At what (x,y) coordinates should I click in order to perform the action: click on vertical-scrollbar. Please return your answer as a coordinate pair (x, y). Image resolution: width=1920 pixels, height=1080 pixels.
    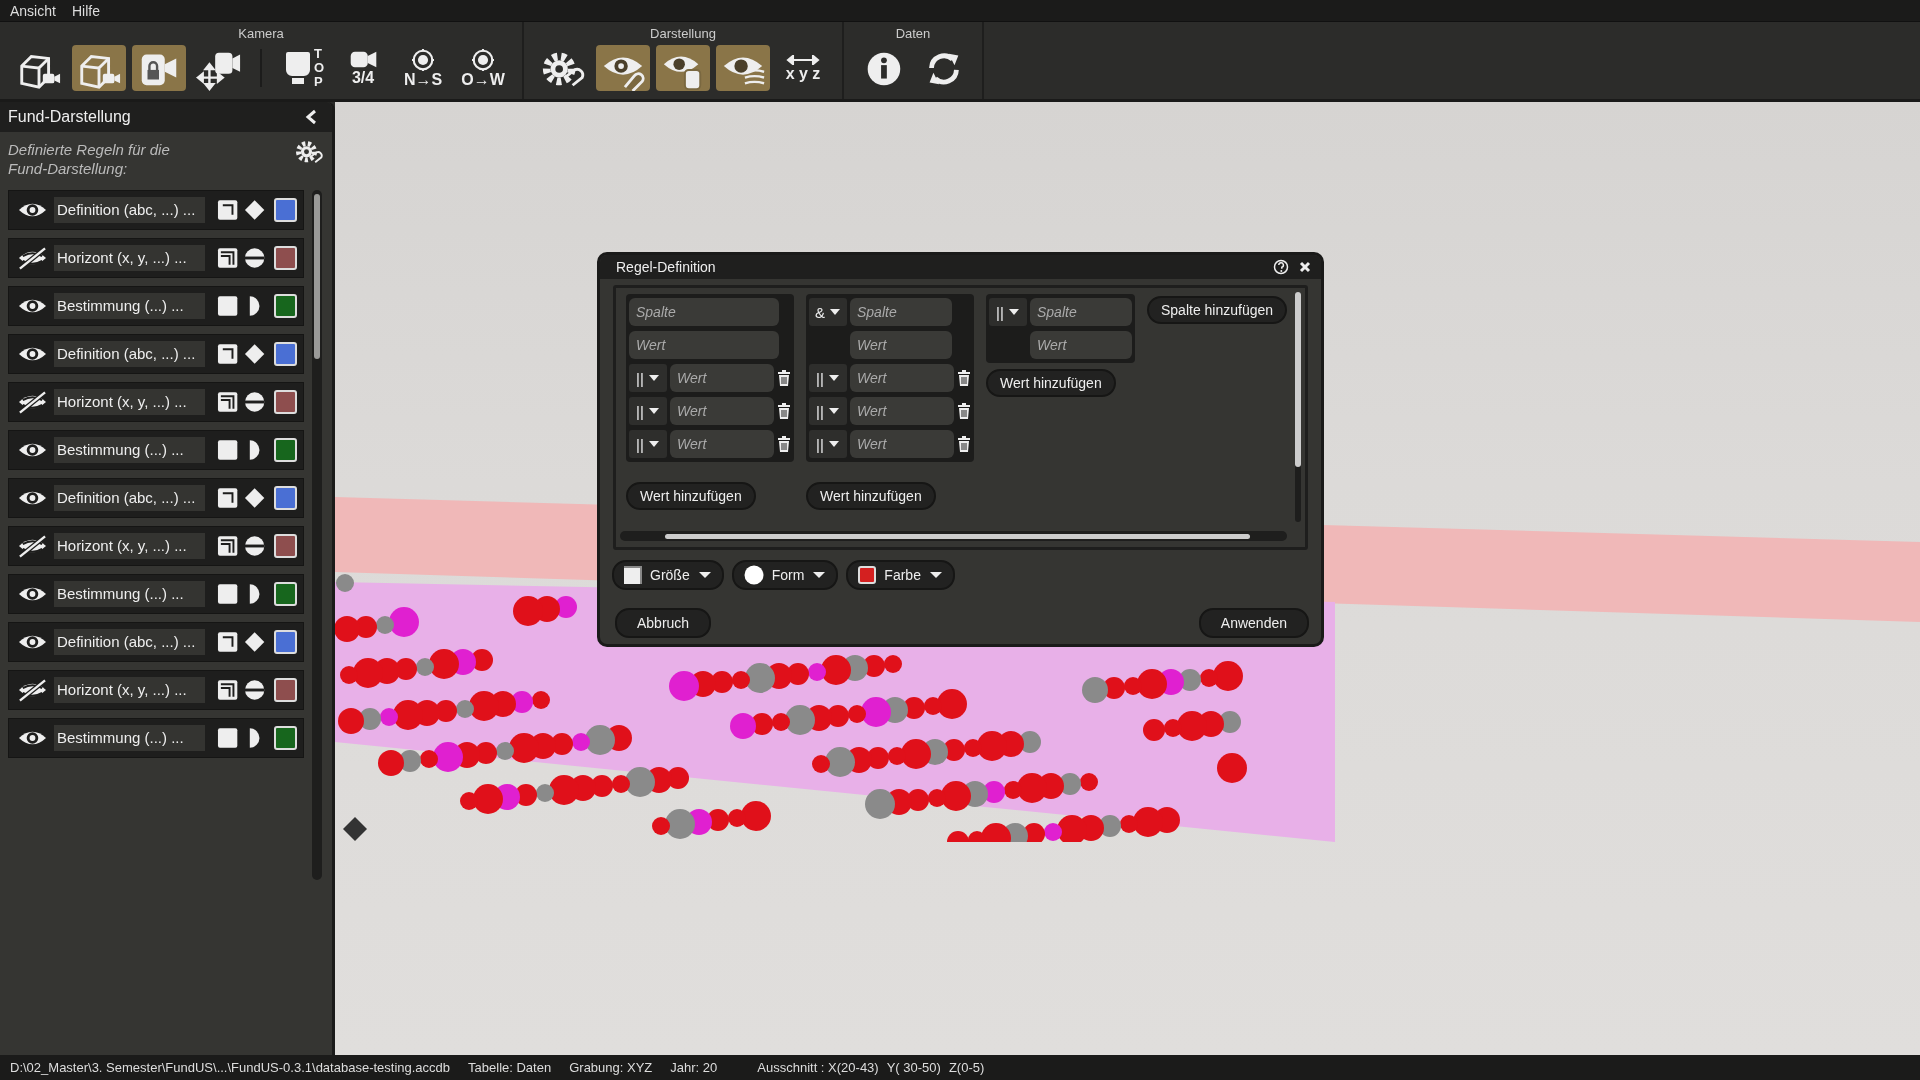
    Looking at the image, I should click on (1298, 407).